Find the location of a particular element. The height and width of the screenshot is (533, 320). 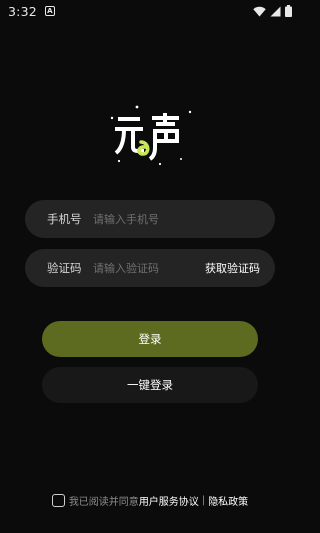

code-label: 验证码 is located at coordinates (64, 268).